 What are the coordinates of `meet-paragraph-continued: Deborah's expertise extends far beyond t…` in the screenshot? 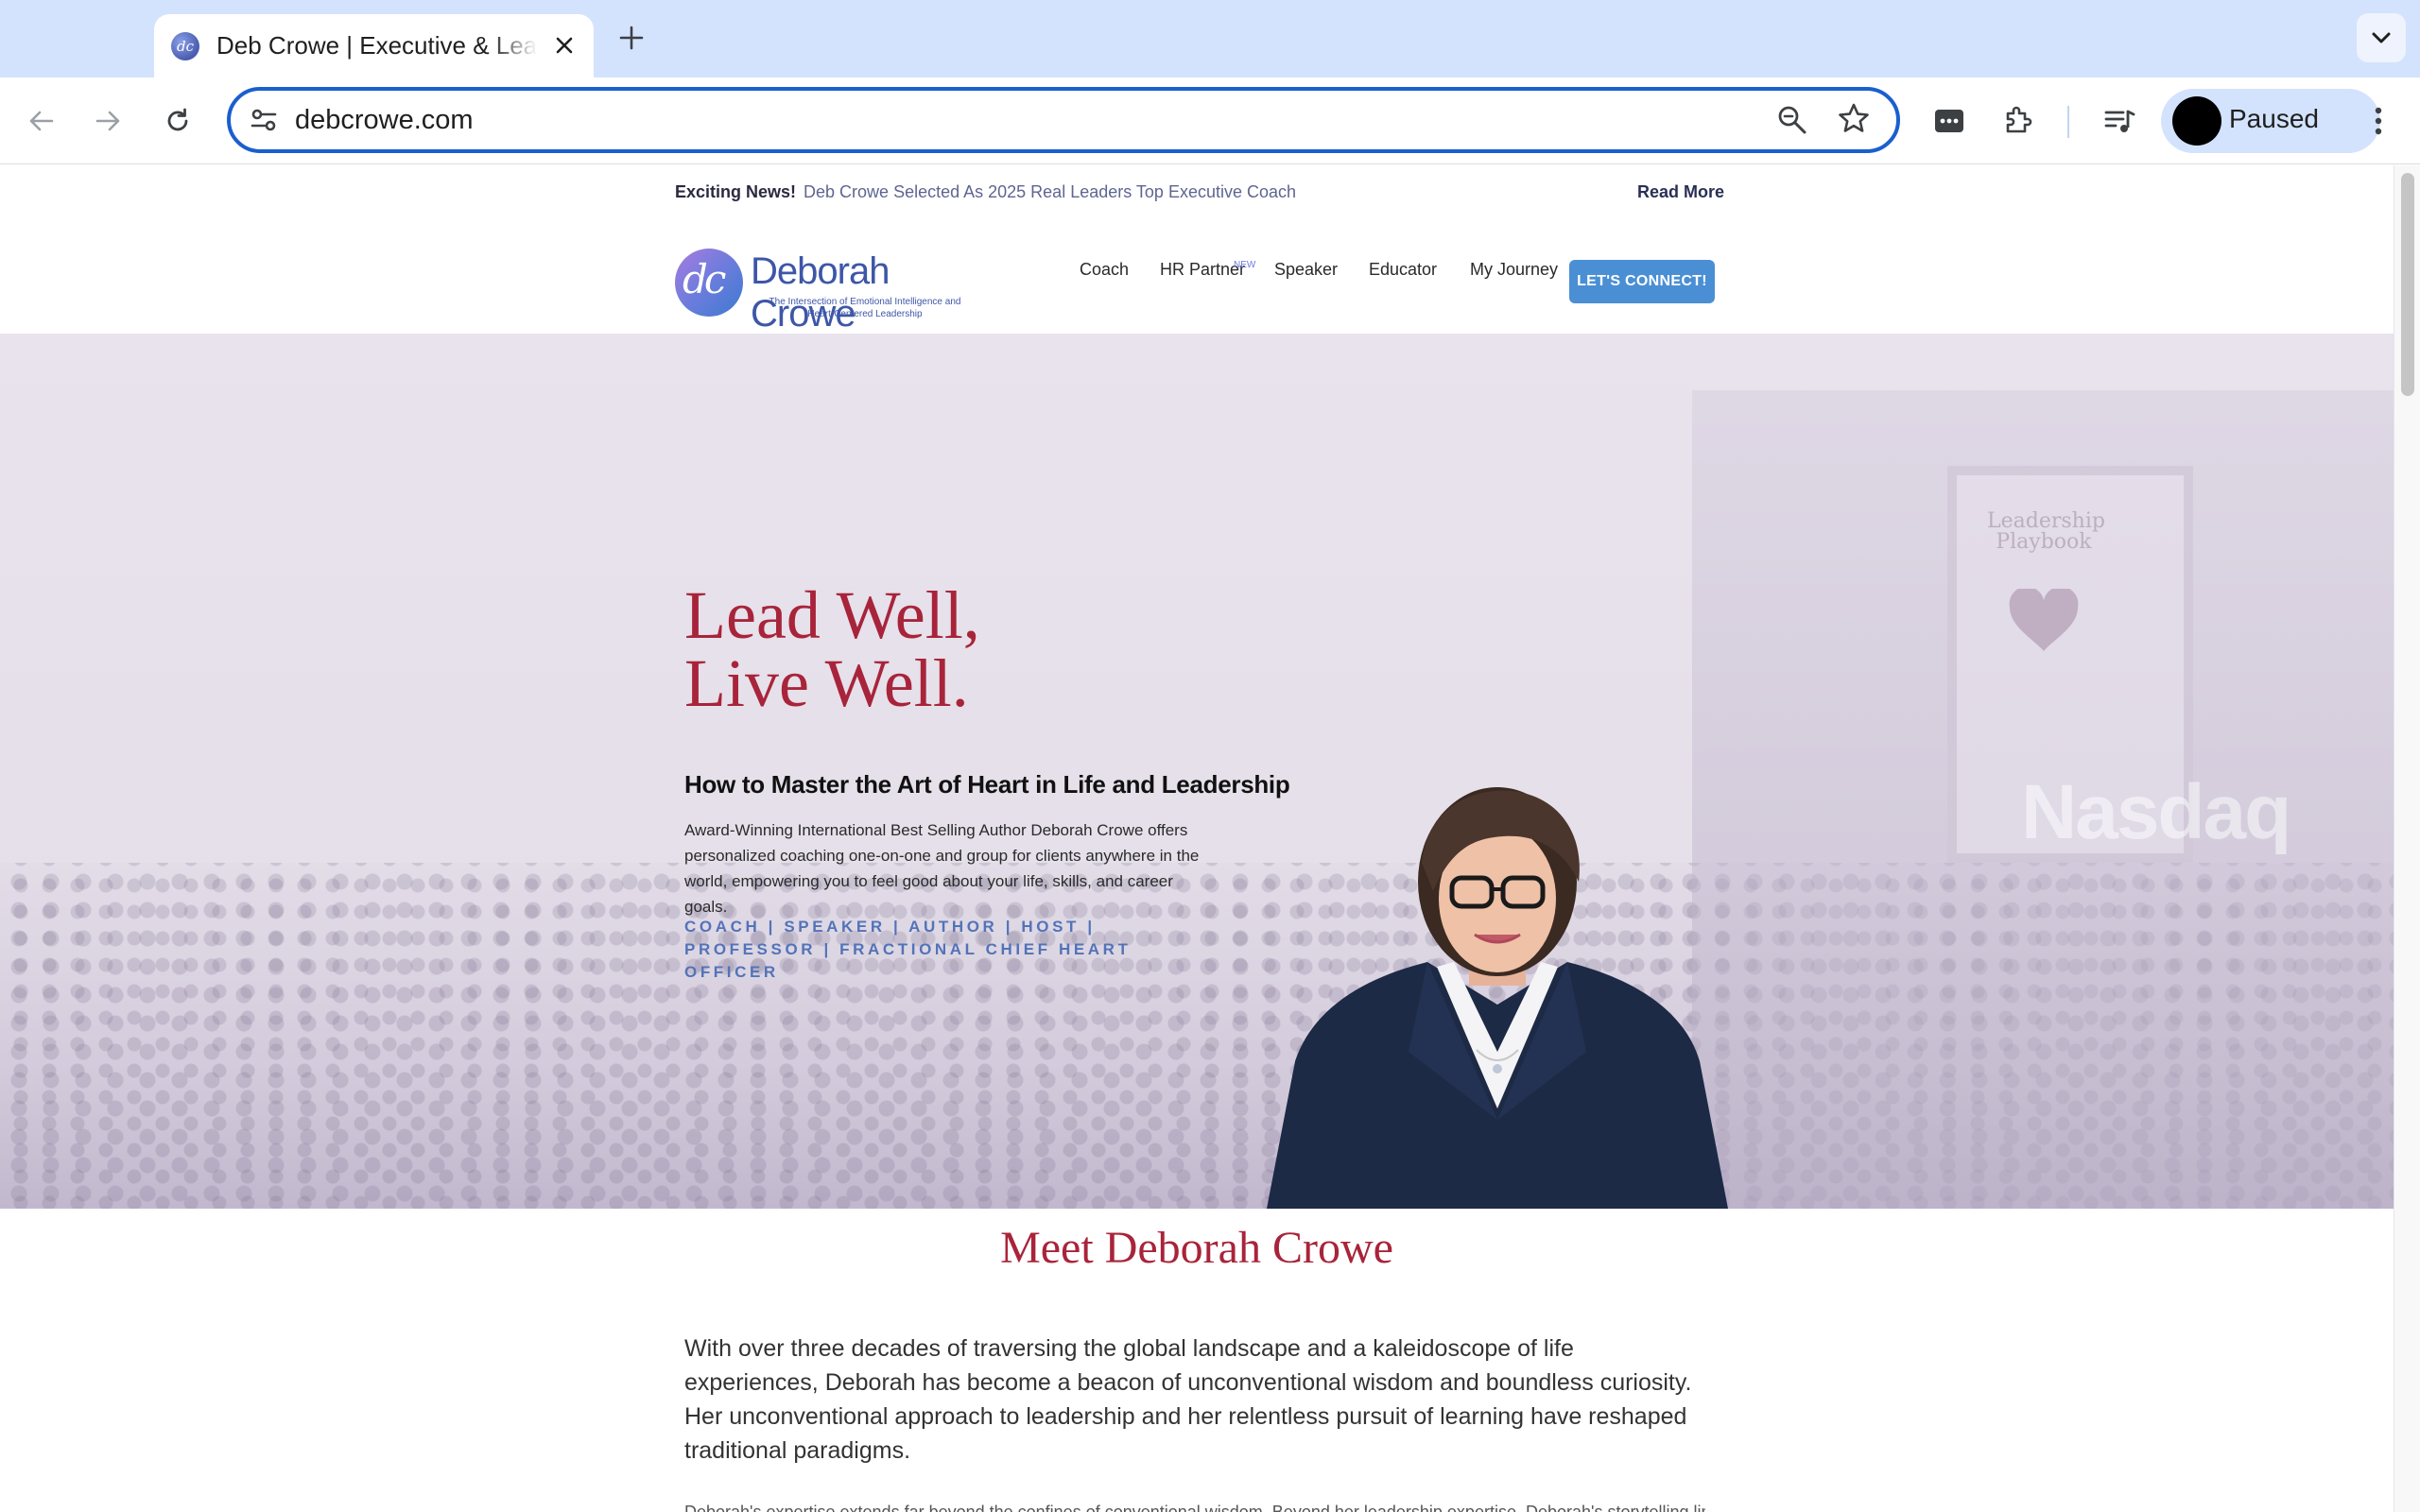 It's located at (1194, 1507).